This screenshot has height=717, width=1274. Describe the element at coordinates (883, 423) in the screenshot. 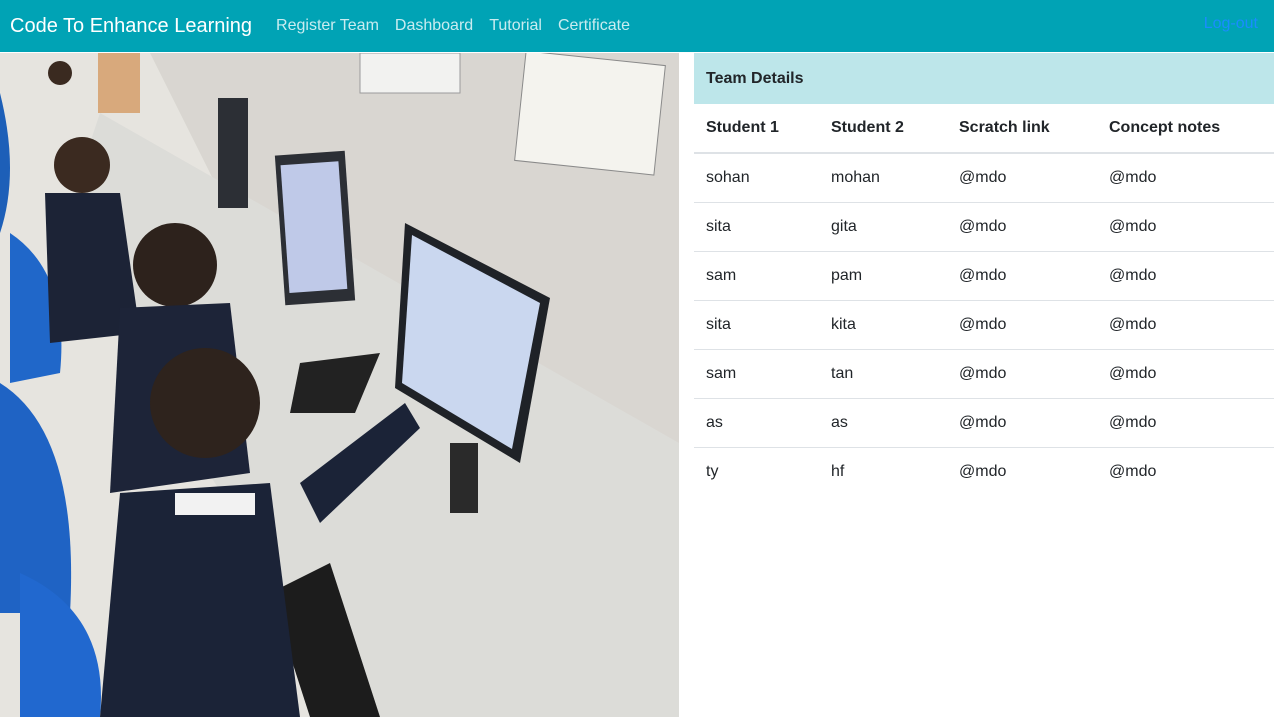

I see `cell-student-2: as` at that location.